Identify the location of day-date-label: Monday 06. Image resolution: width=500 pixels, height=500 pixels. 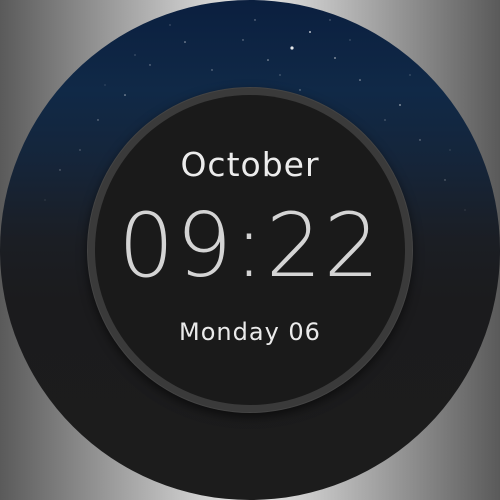
(250, 332).